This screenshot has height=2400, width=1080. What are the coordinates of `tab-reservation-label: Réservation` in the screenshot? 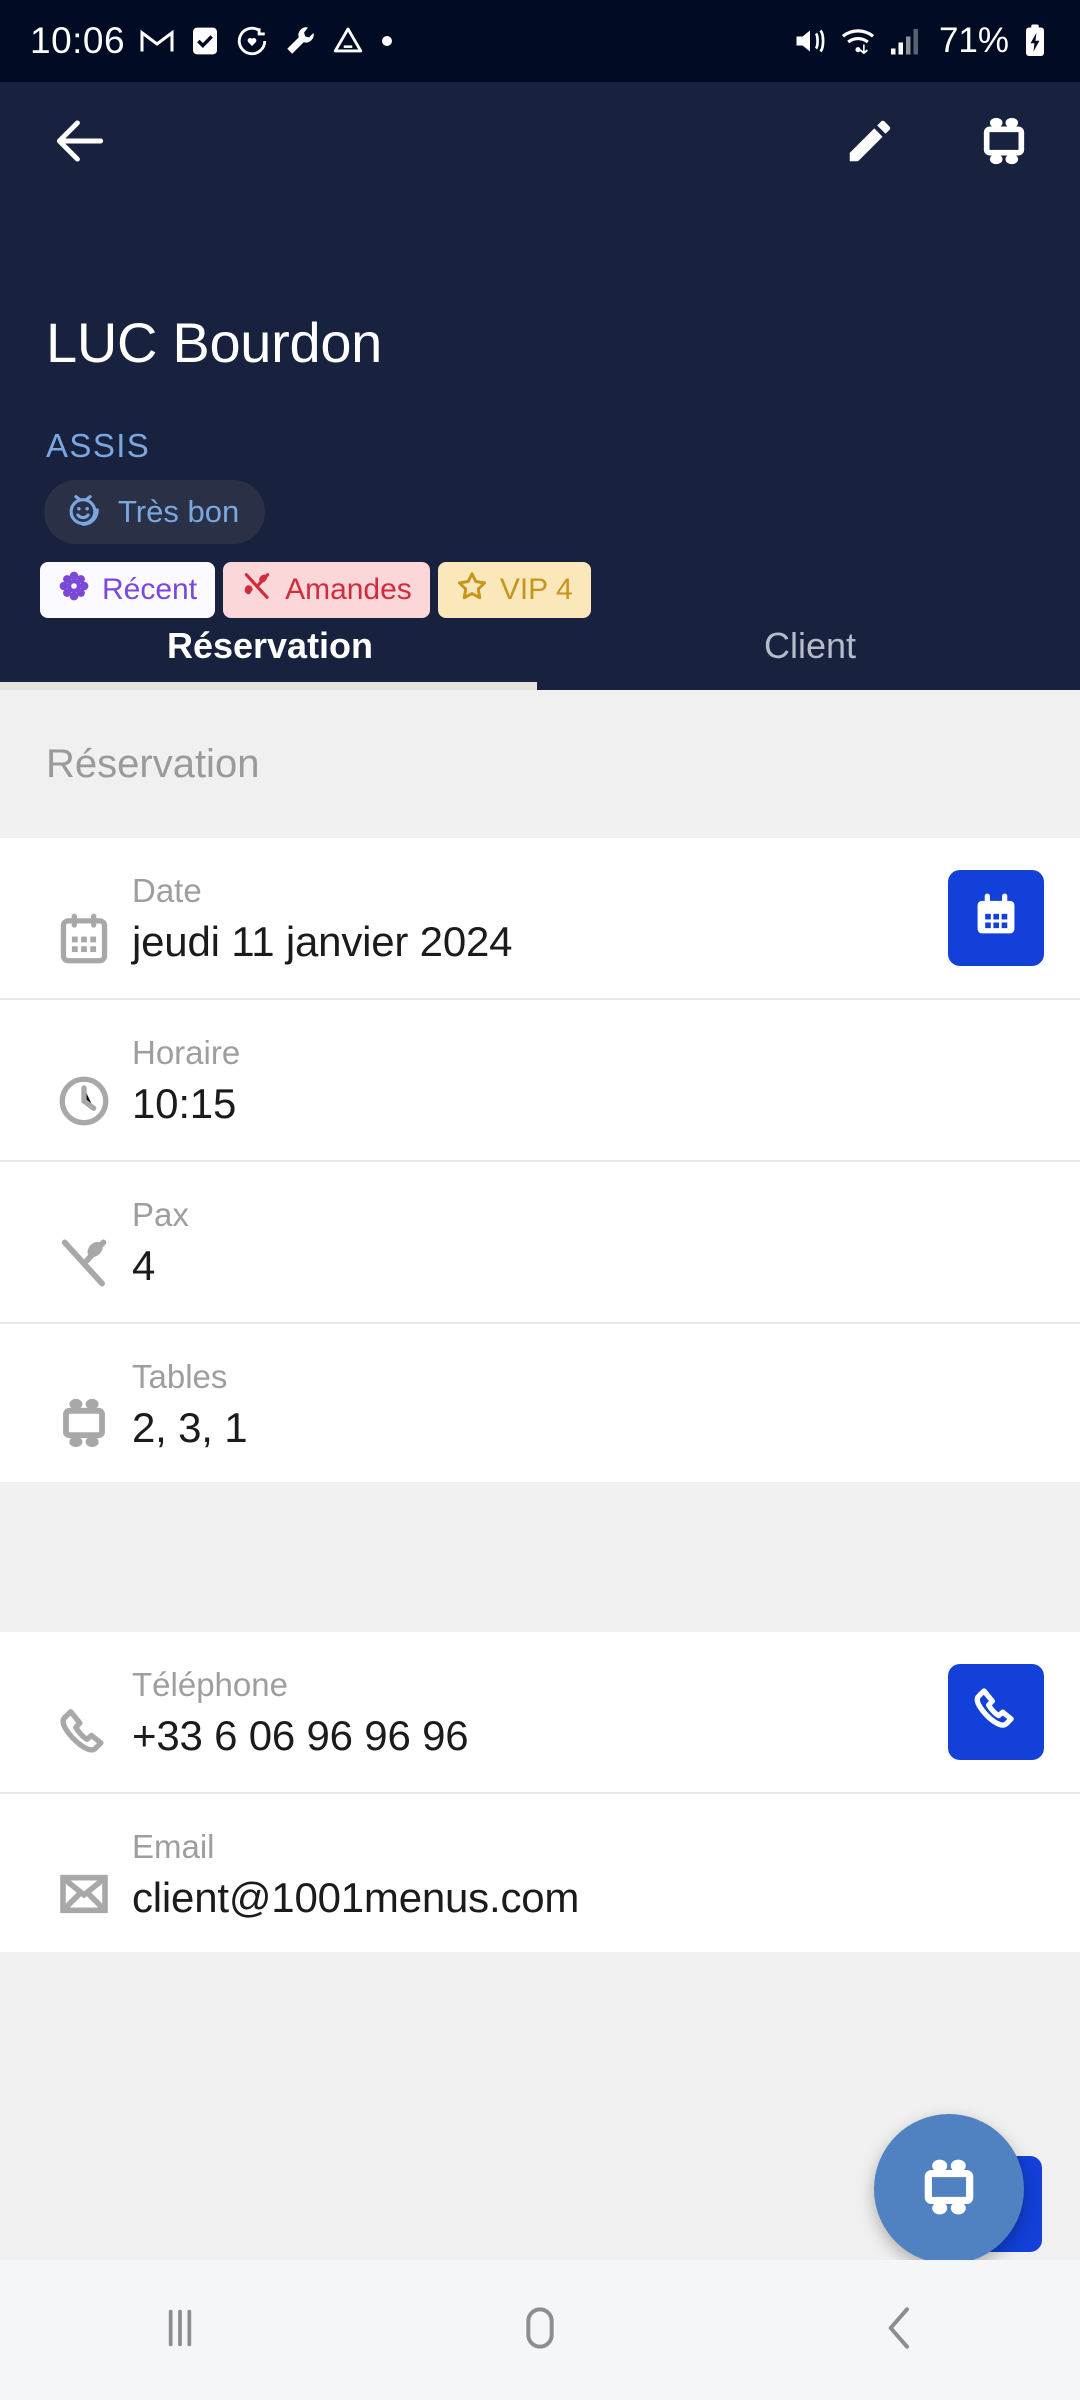 It's located at (270, 645).